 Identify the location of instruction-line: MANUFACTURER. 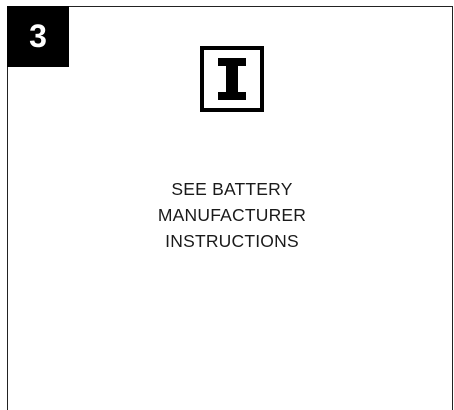
(232, 215).